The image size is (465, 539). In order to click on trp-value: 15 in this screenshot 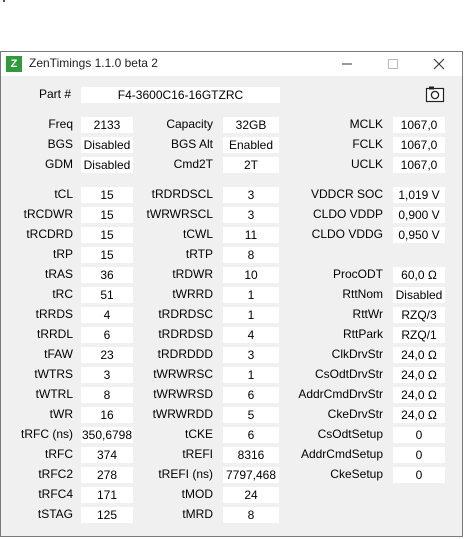, I will do `click(107, 255)`.